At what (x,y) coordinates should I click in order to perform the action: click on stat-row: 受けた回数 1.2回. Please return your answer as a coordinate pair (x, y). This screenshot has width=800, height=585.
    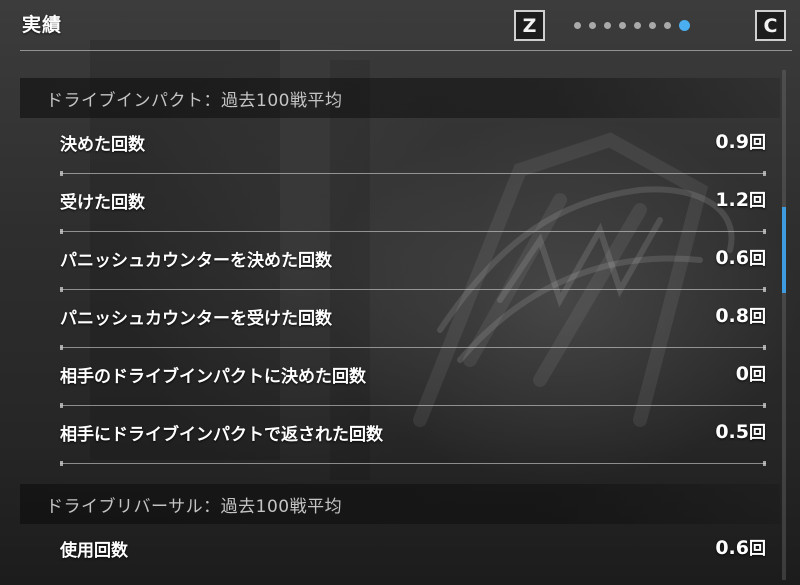
    Looking at the image, I should click on (414, 204).